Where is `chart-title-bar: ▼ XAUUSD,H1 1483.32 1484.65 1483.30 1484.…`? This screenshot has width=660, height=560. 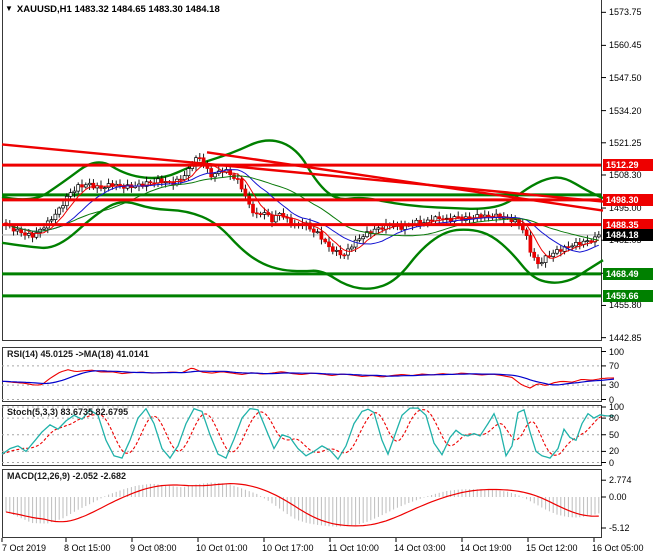
chart-title-bar: ▼ XAUUSD,H1 1483.32 1484.65 1483.30 1484.… is located at coordinates (112, 9).